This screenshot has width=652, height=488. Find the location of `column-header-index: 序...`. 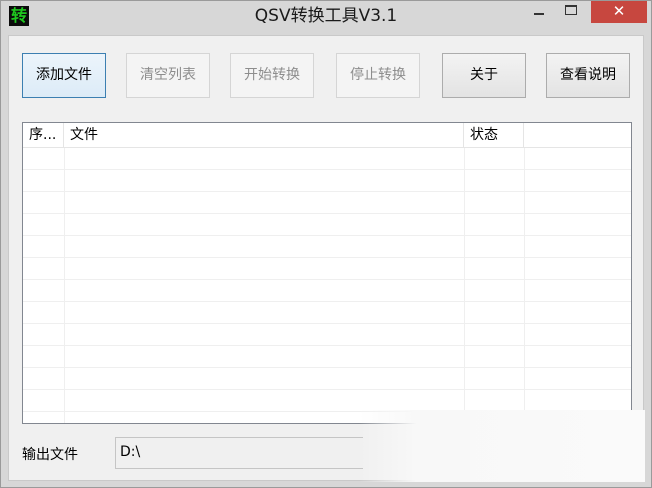

column-header-index: 序... is located at coordinates (43, 135).